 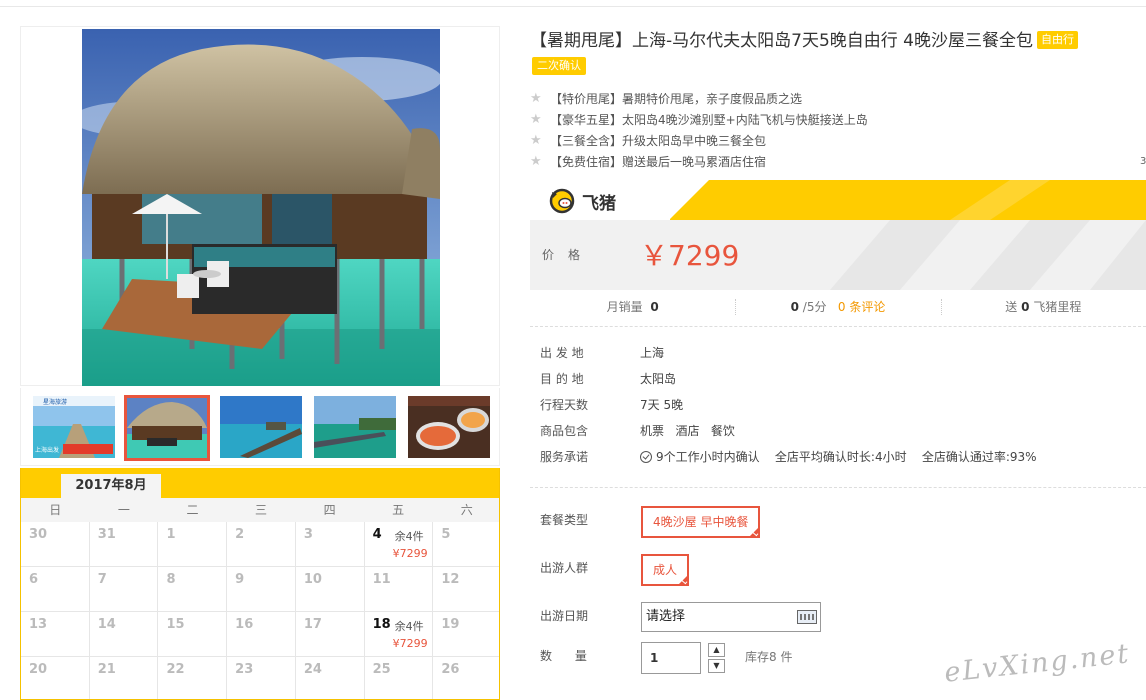 What do you see at coordinates (788, 353) in the screenshot?
I see `info-row: 出 发 地 上海` at bounding box center [788, 353].